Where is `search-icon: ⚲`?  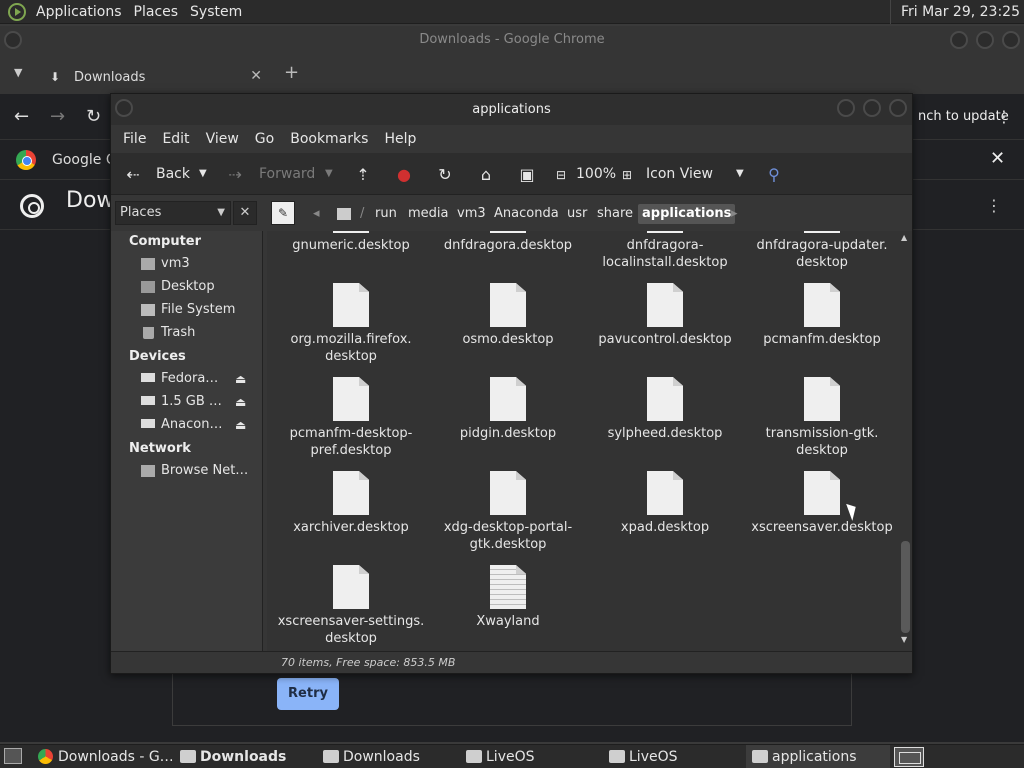
search-icon: ⚲ is located at coordinates (774, 175).